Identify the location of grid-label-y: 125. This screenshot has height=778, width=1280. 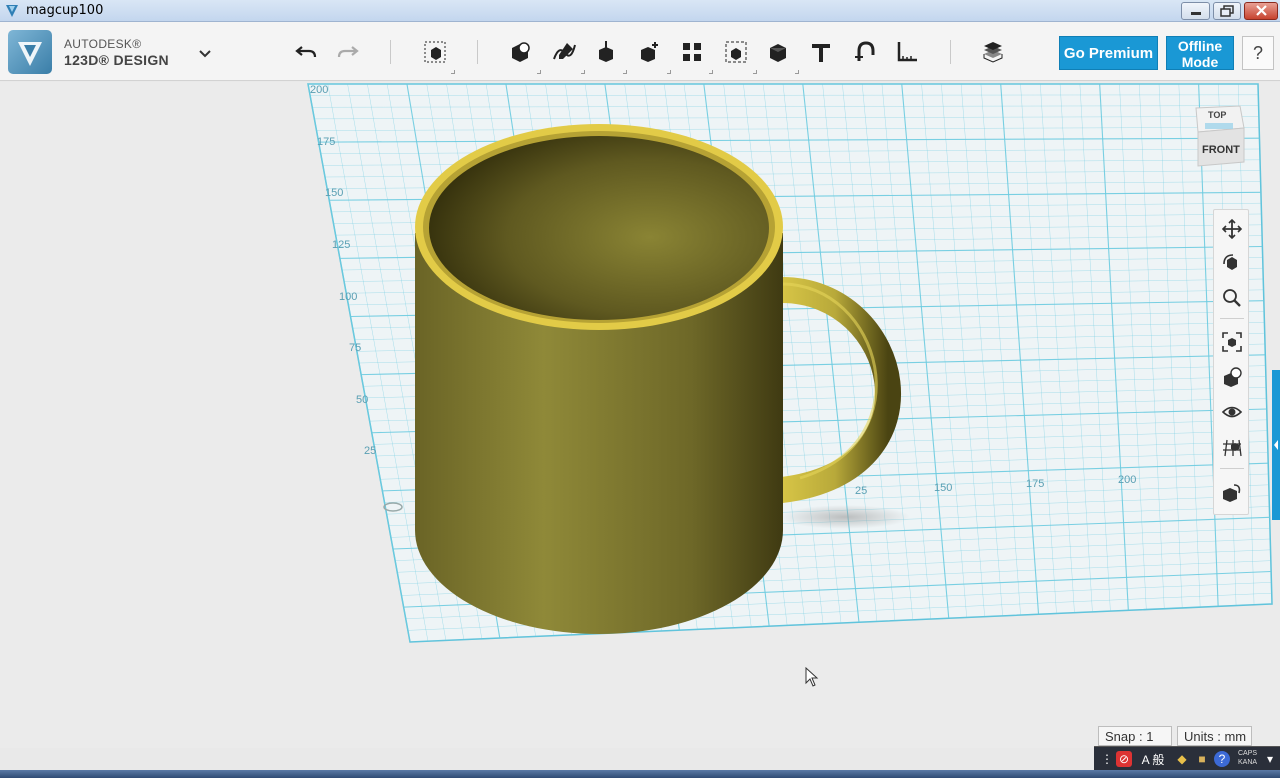
(341, 245).